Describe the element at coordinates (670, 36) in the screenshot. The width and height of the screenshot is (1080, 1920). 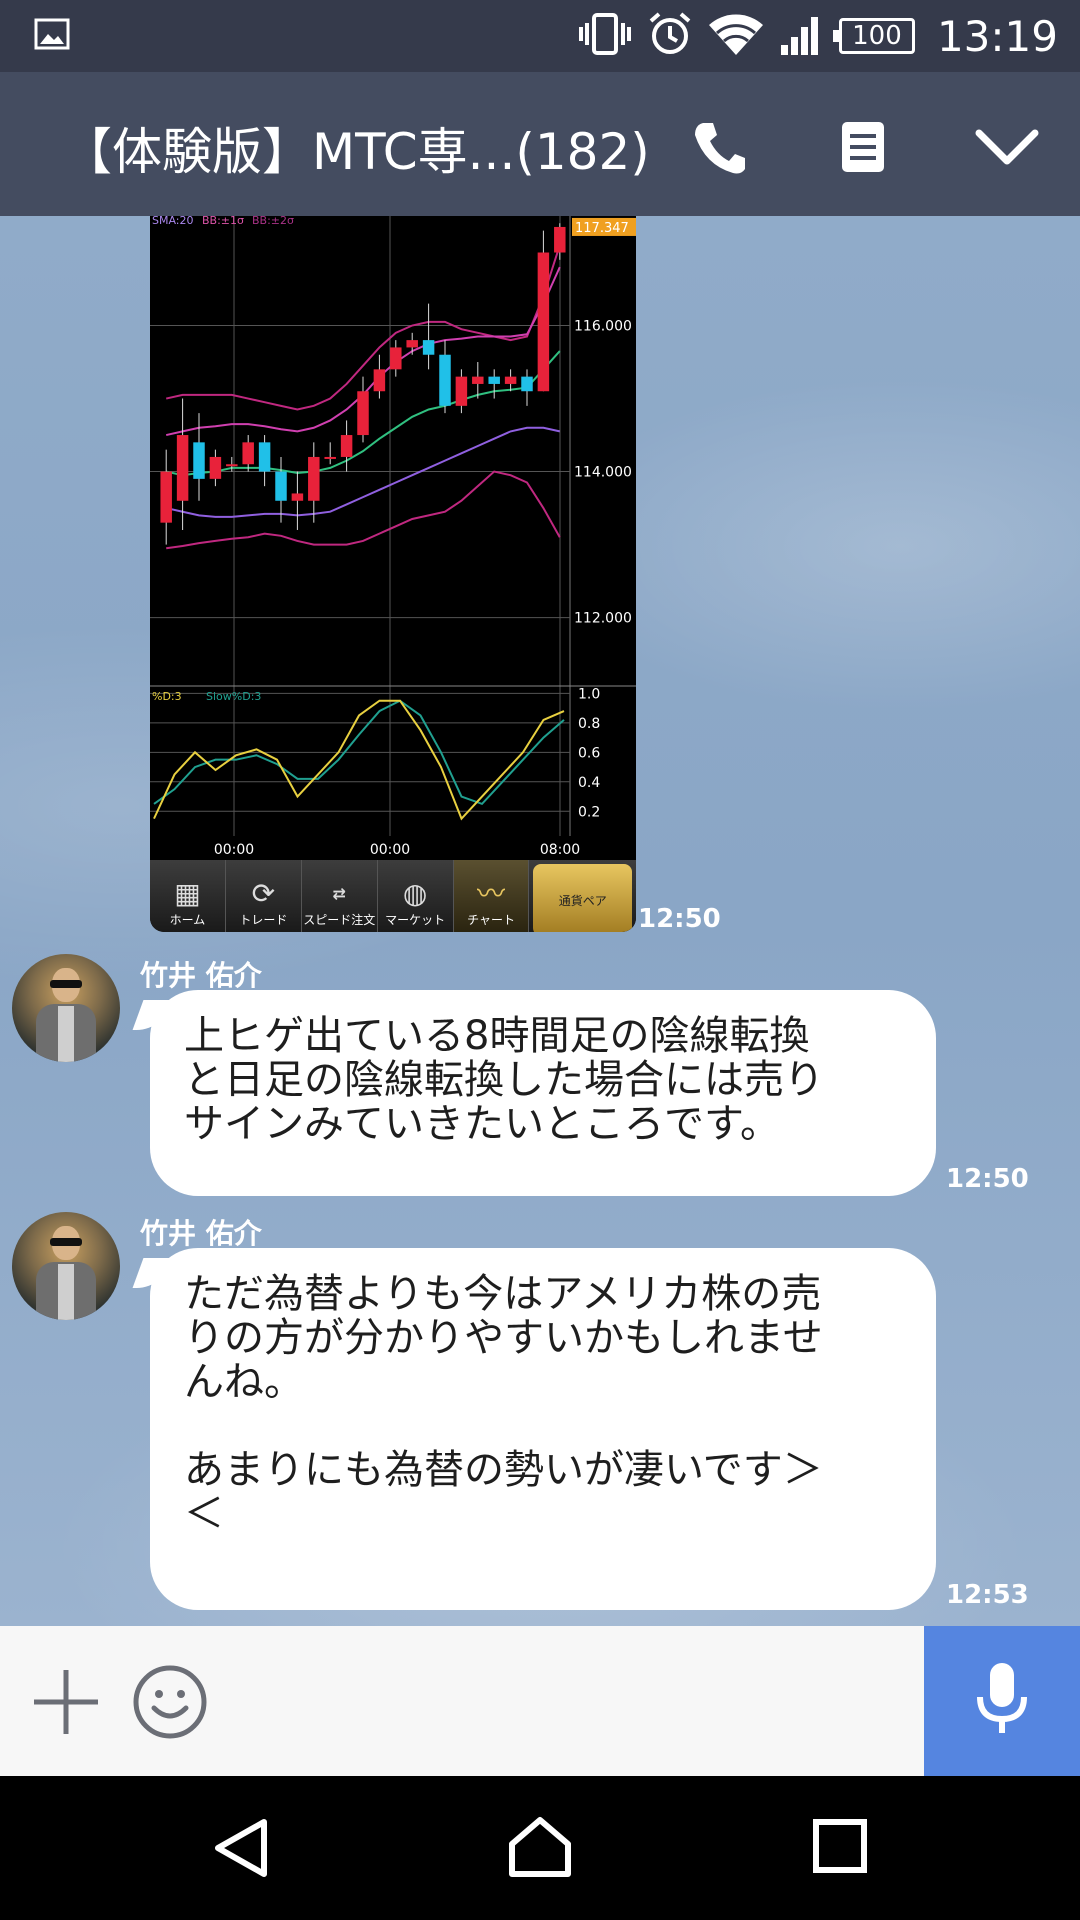
I see `alarm-icon` at that location.